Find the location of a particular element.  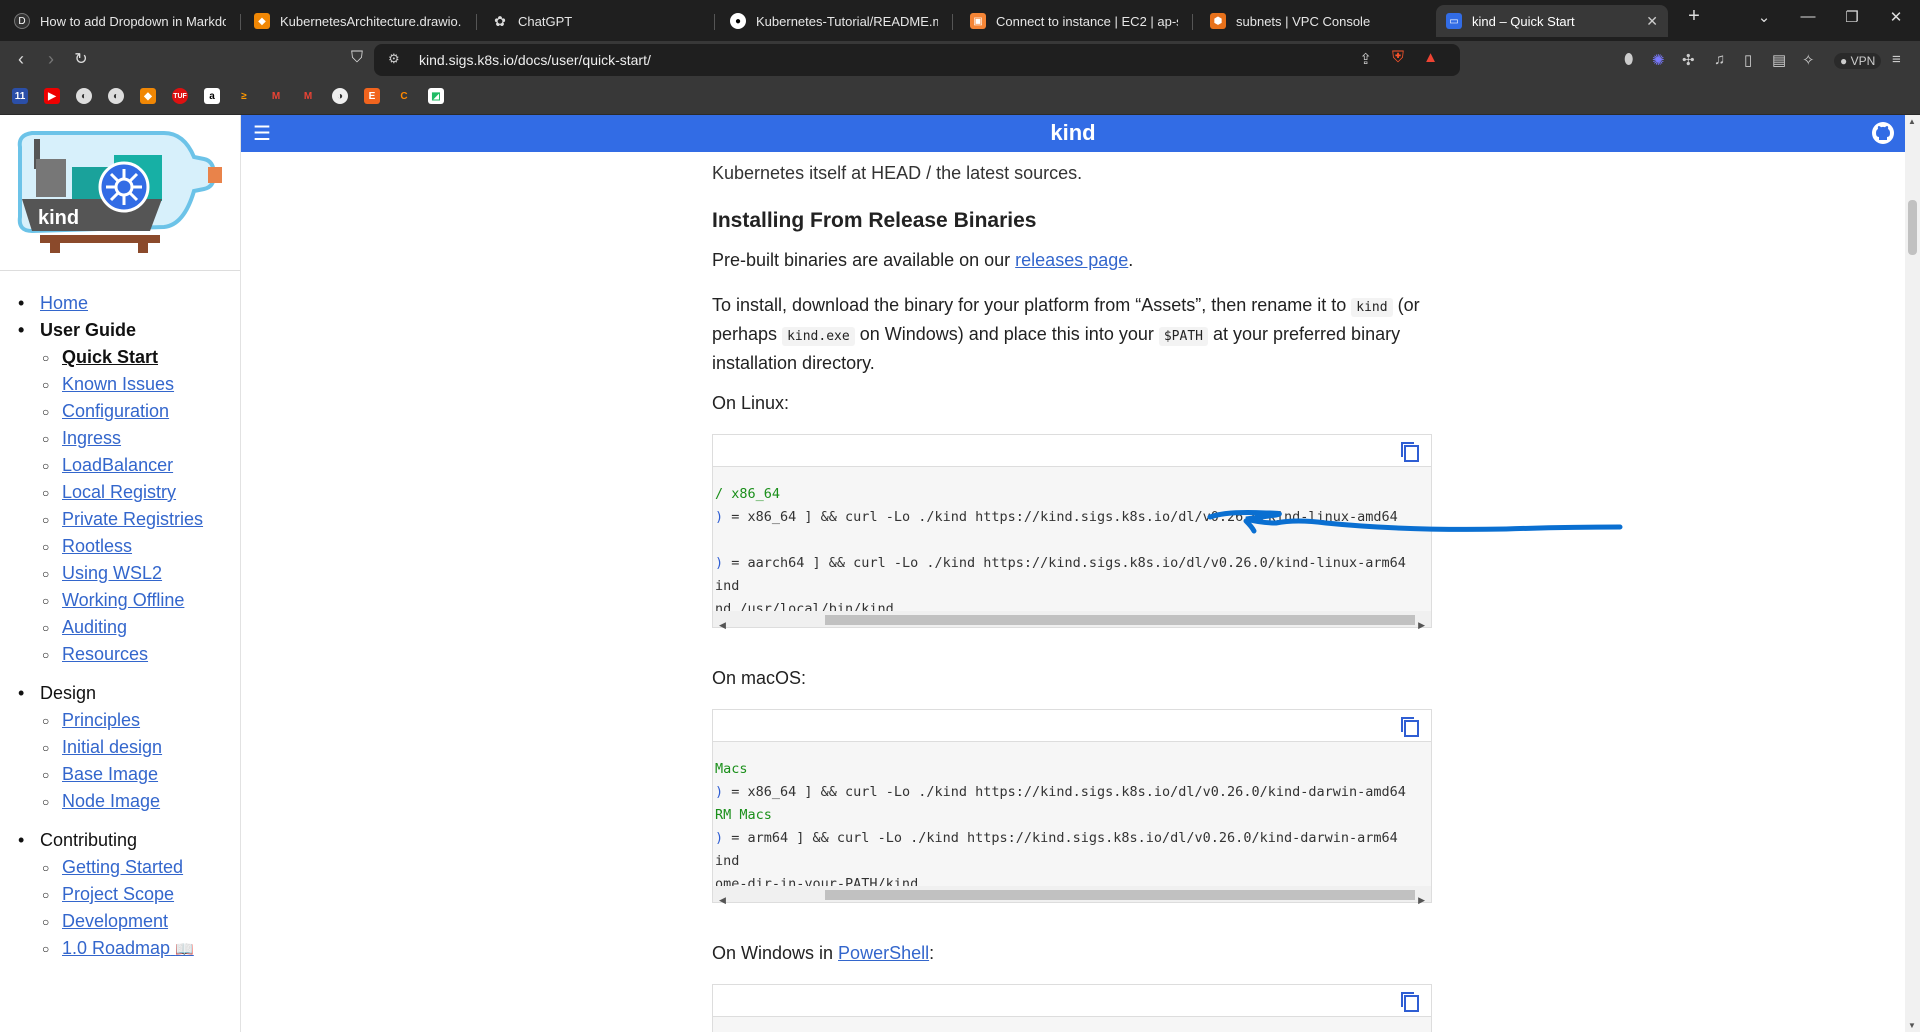

site-title: kind is located at coordinates (1073, 133).